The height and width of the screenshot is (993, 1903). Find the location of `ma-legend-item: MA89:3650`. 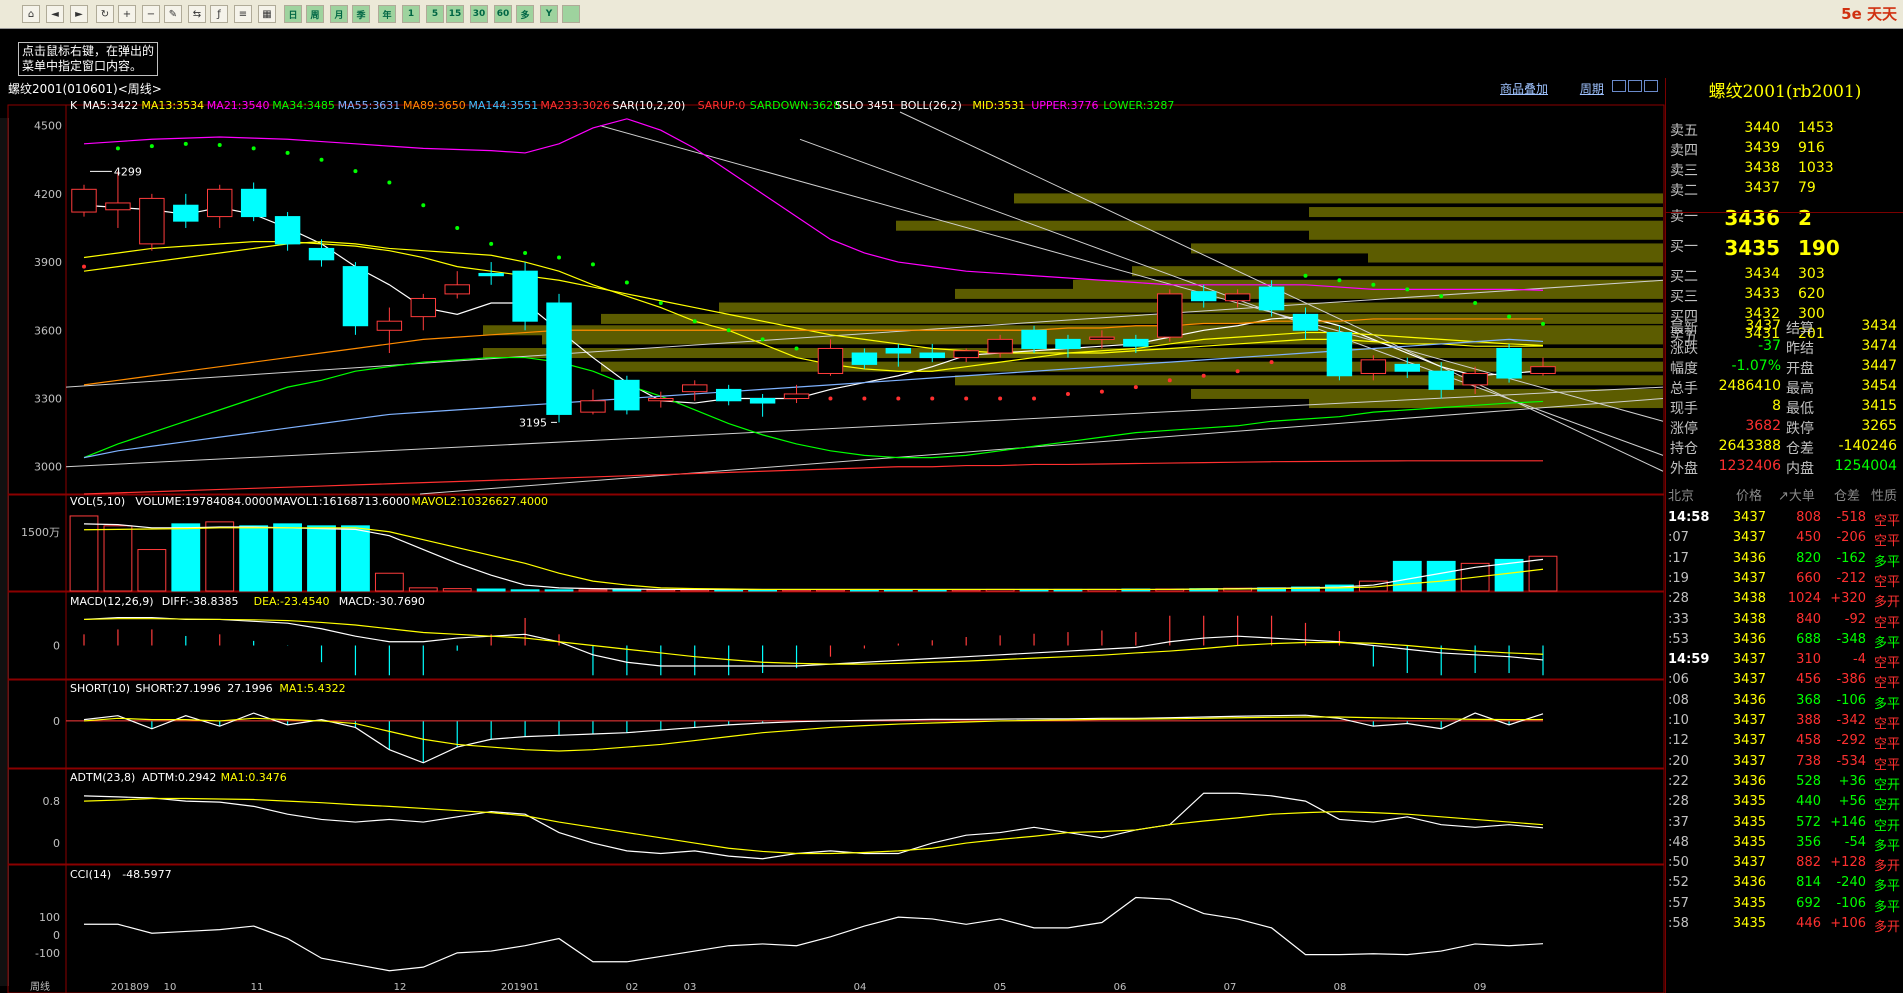

ma-legend-item: MA89:3650 is located at coordinates (434, 105).